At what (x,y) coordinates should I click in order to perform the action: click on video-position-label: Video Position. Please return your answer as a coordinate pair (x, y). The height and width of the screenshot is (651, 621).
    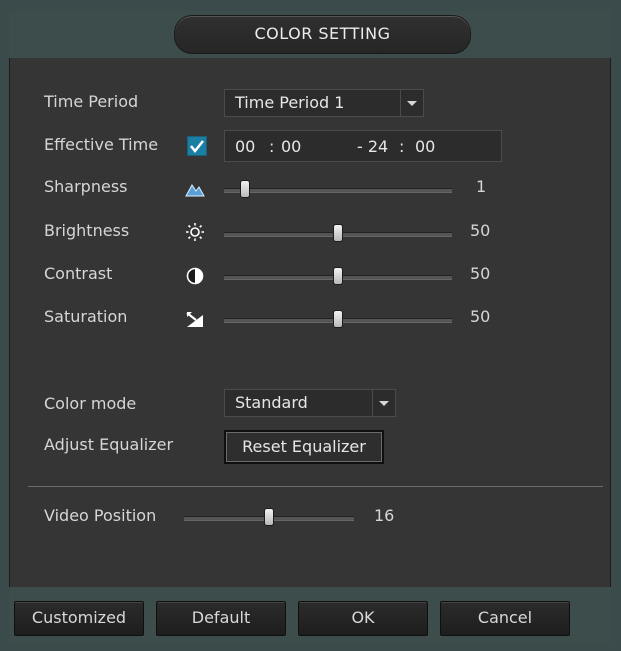
    Looking at the image, I should click on (100, 515).